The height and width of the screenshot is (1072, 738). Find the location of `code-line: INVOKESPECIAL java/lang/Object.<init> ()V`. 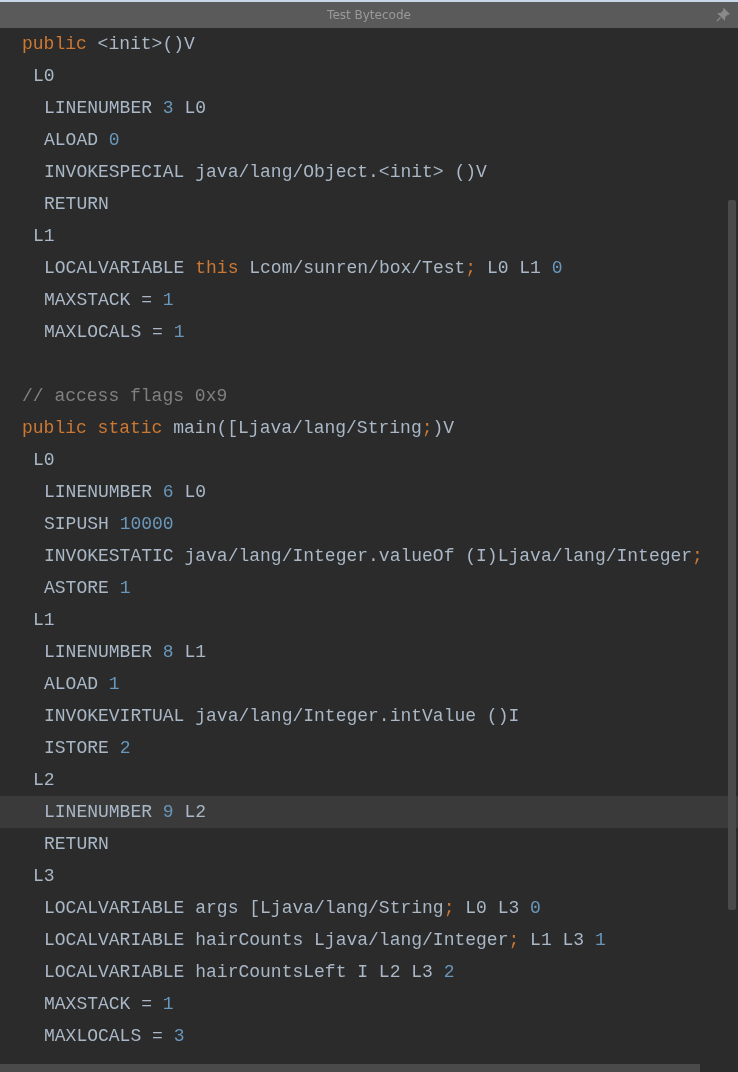

code-line: INVOKESPECIAL java/lang/Object.<init> ()V is located at coordinates (265, 172).